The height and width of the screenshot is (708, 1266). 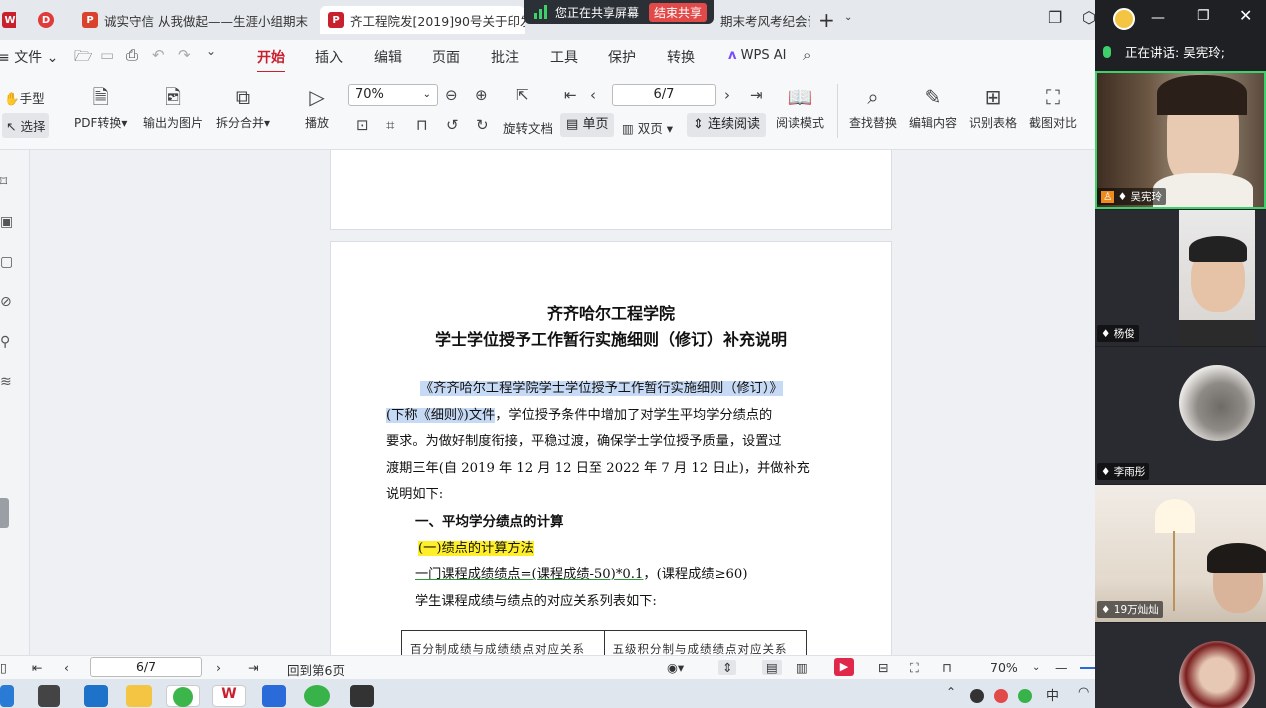 What do you see at coordinates (107, 55) in the screenshot?
I see `save-icon: ▭` at bounding box center [107, 55].